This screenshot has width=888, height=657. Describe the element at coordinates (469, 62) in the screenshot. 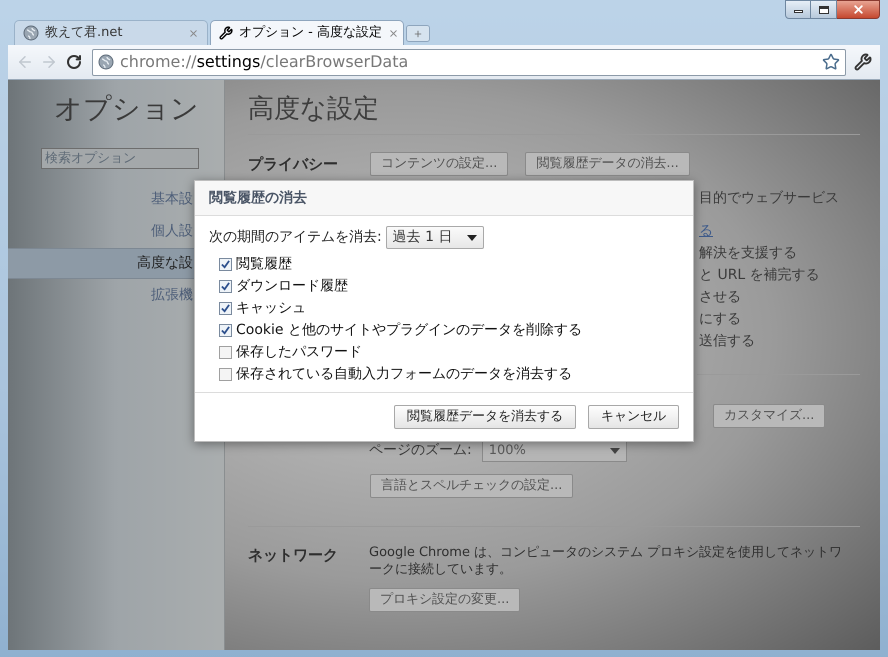

I see `address-field: chrome://settings/clearBrowserData` at that location.